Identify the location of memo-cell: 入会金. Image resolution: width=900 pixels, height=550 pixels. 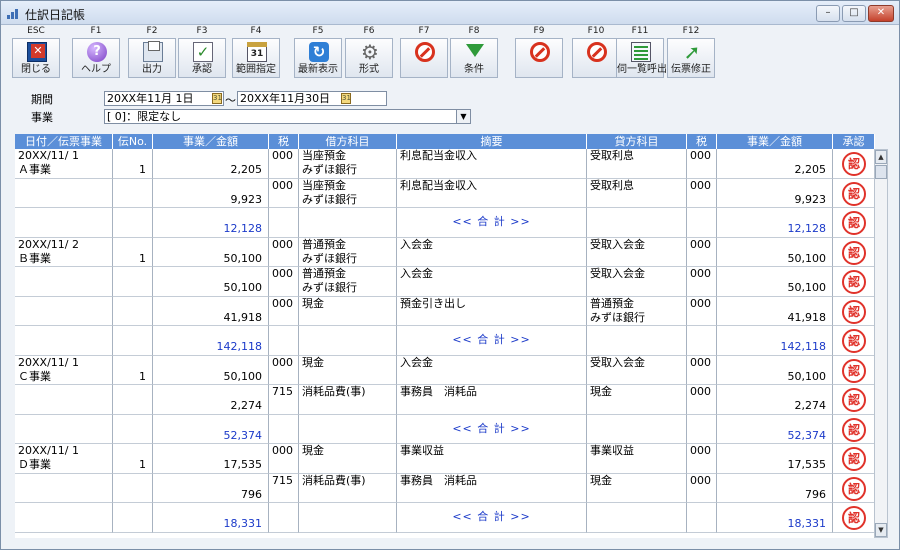
(492, 252).